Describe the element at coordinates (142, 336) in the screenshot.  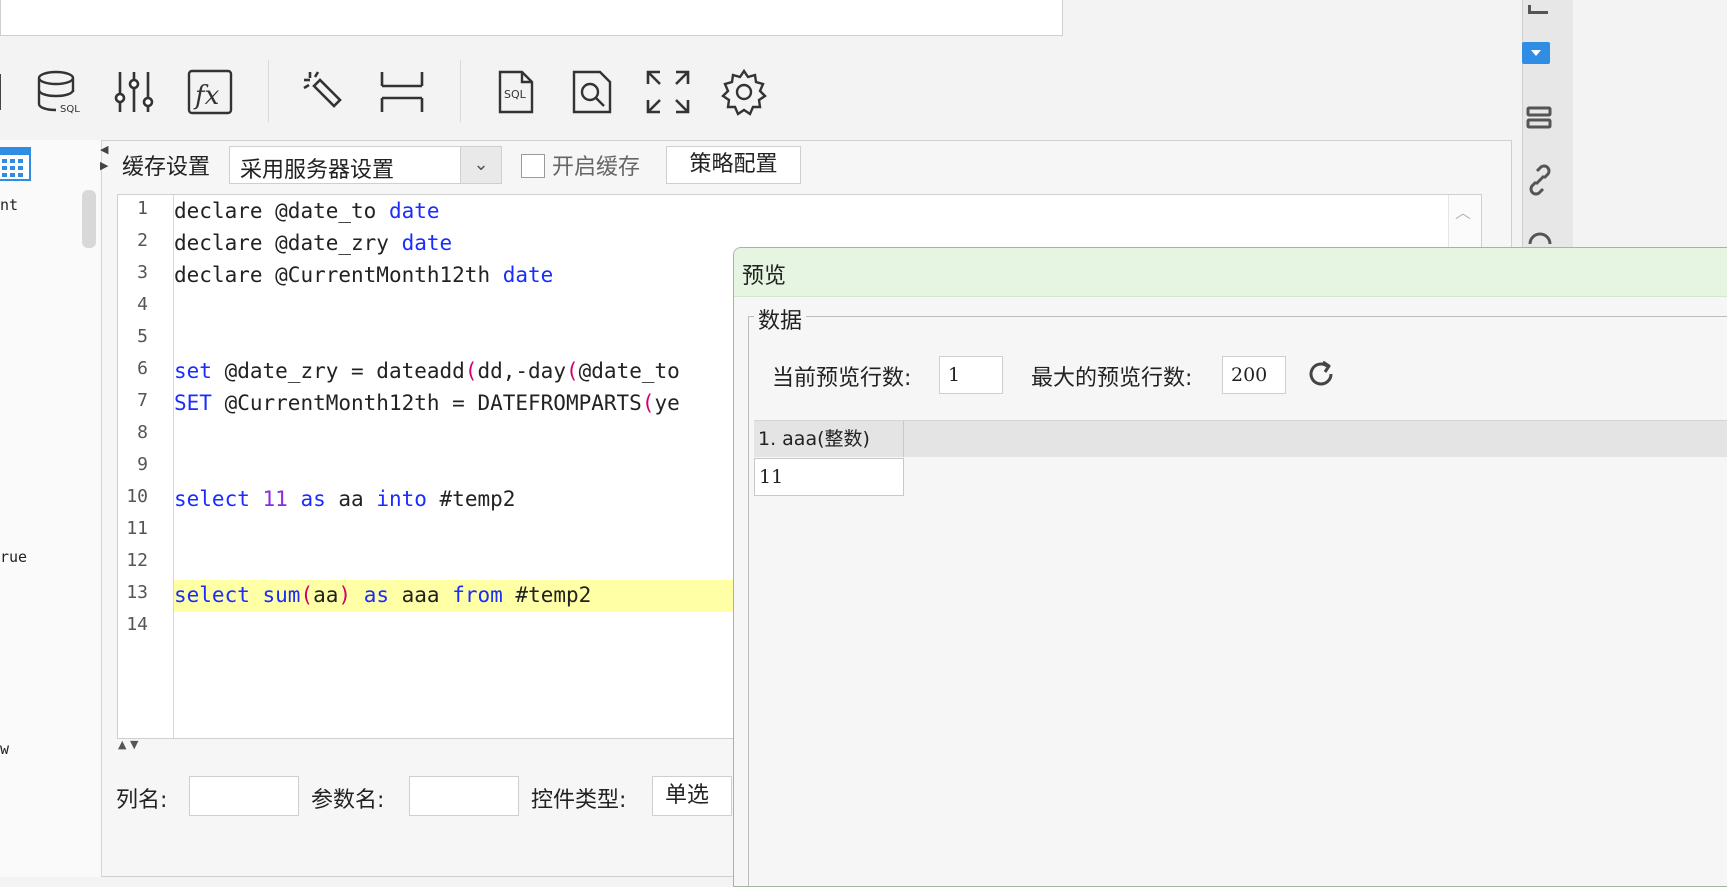
I see `line-number: 5` at that location.